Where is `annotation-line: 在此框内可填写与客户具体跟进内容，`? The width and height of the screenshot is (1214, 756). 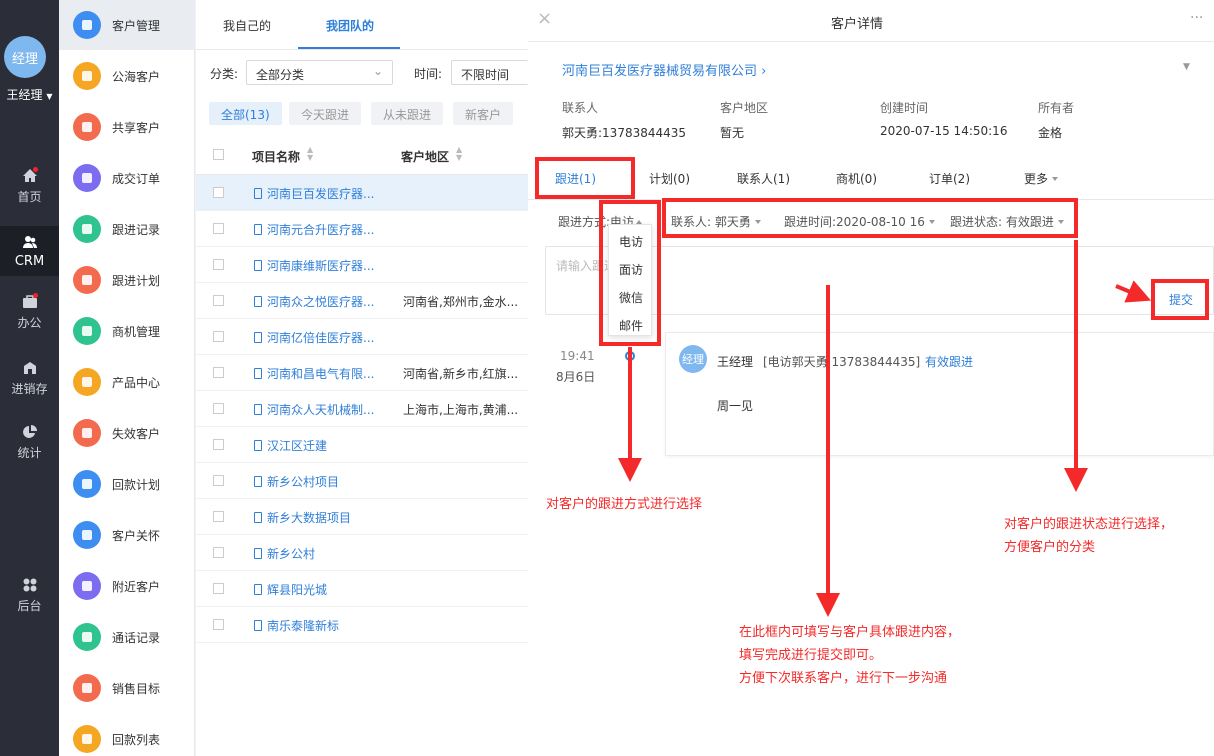 annotation-line: 在此框内可填写与客户具体跟进内容， is located at coordinates (850, 632).